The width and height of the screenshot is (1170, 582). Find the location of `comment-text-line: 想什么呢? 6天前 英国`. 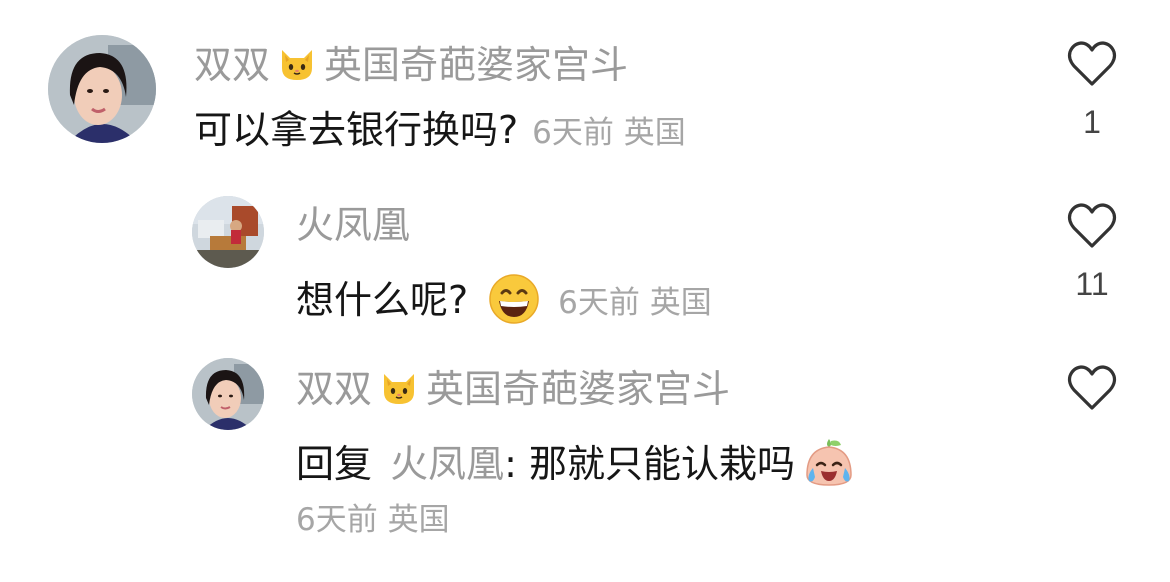

comment-text-line: 想什么呢? 6天前 英国 is located at coordinates (504, 302).